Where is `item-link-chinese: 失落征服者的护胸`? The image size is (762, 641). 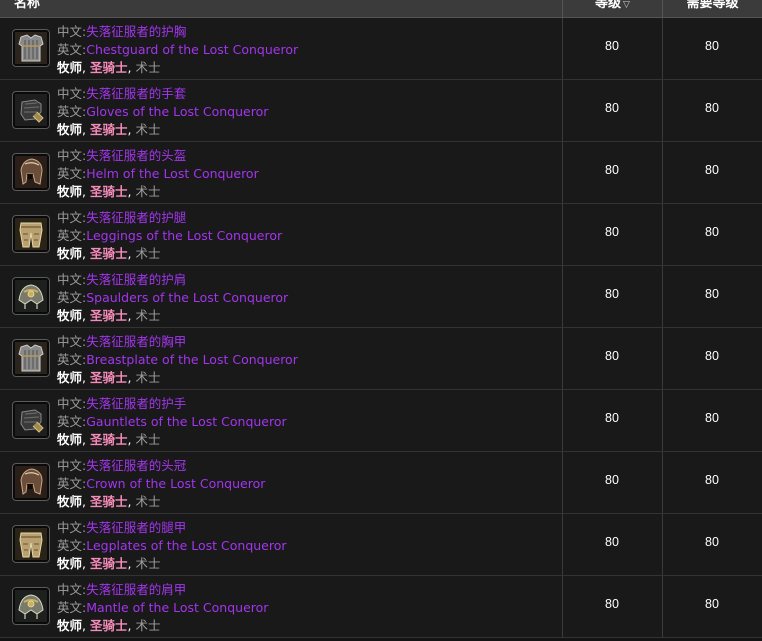
item-link-chinese: 失落征服者的护胸 is located at coordinates (136, 31).